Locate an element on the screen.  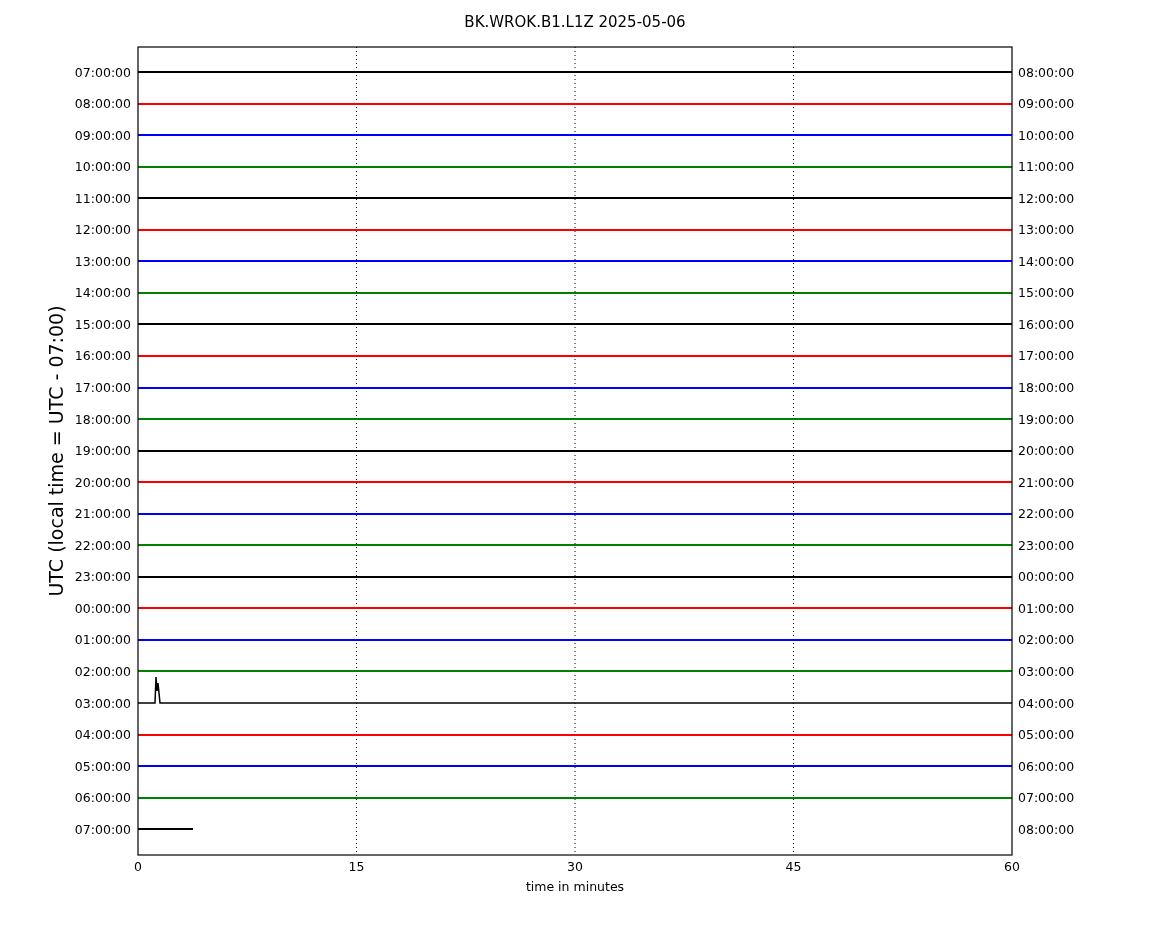
tick-label: 45 is located at coordinates (793, 866).